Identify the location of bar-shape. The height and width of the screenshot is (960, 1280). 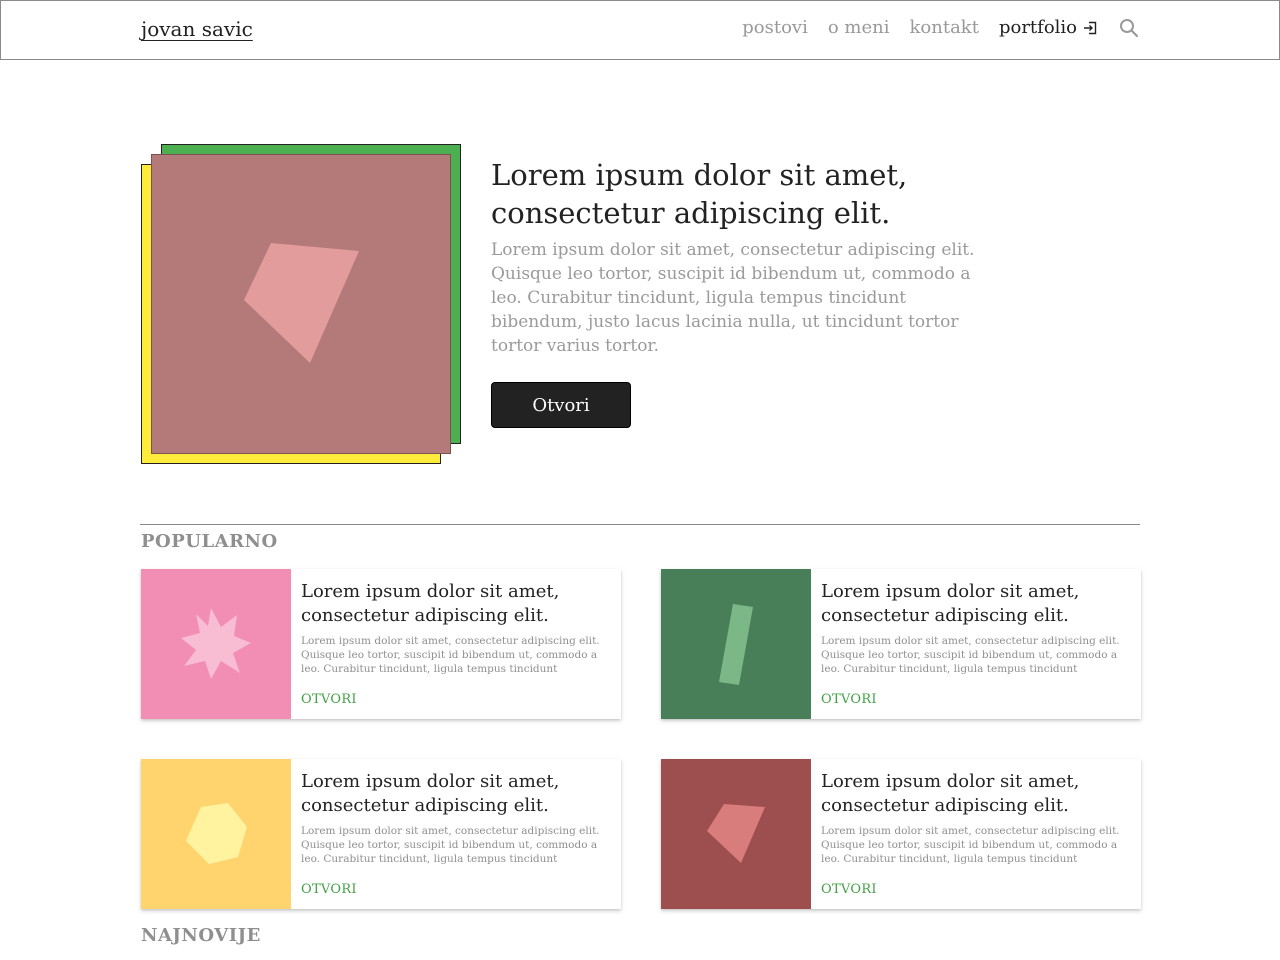
(736, 644).